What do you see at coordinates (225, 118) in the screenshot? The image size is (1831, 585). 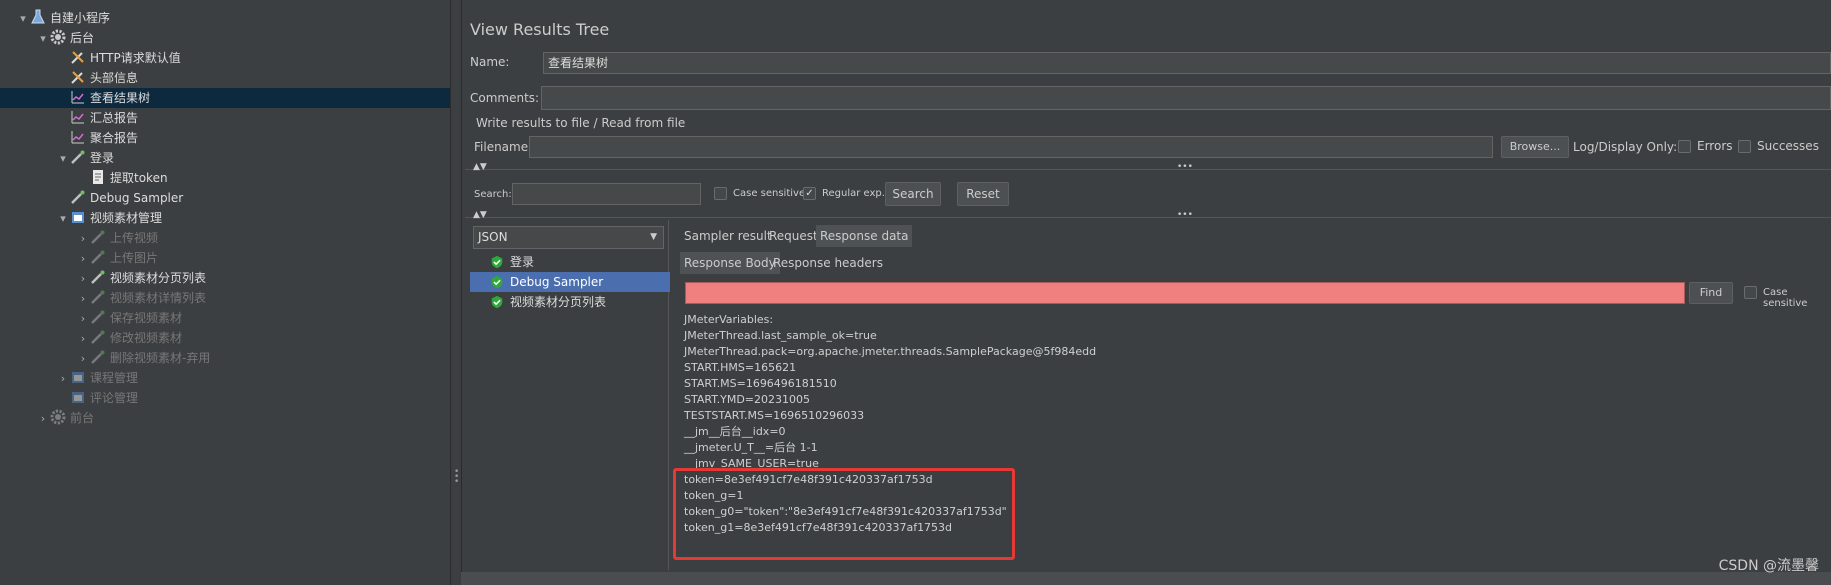 I see `tree-item: 汇总报告` at bounding box center [225, 118].